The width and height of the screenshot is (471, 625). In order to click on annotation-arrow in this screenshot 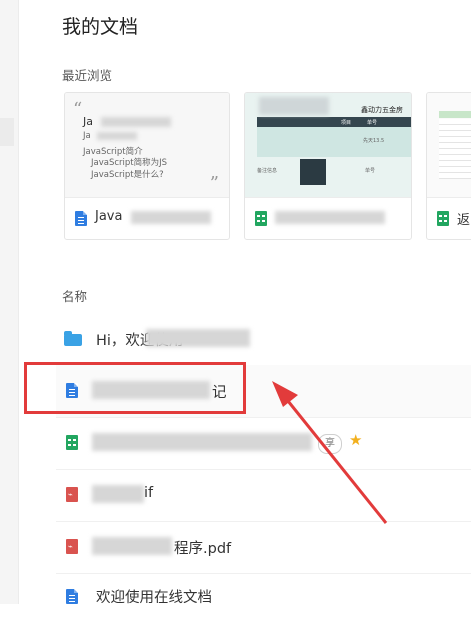, I will do `click(330, 452)`.